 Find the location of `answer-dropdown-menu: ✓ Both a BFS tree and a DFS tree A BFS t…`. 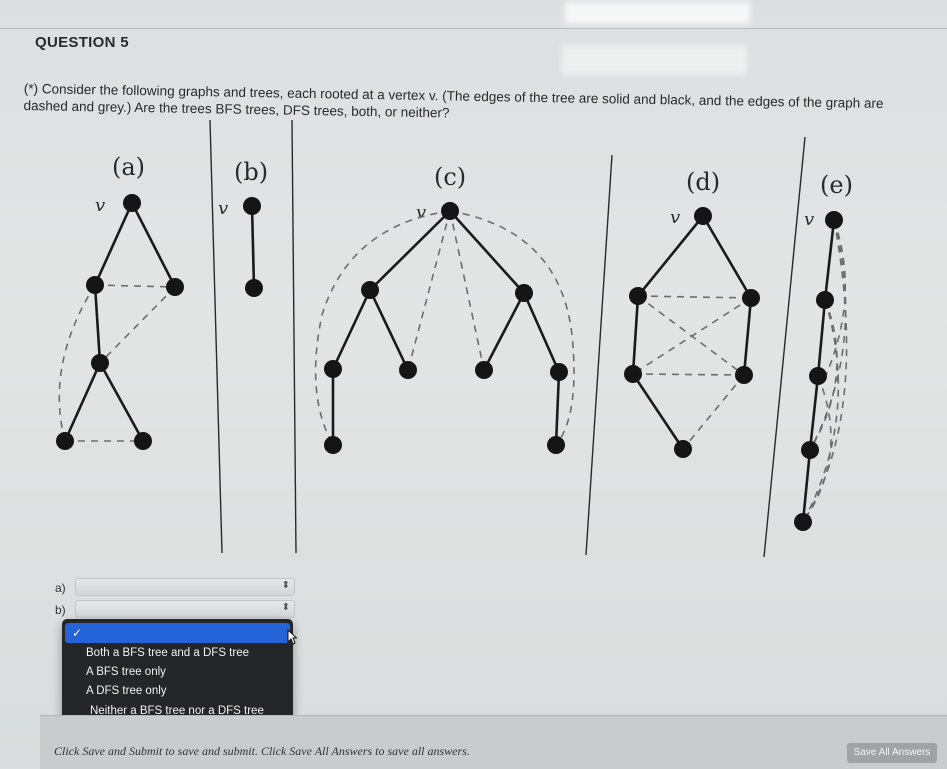

answer-dropdown-menu: ✓ Both a BFS tree and a DFS tree A BFS t… is located at coordinates (177, 672).